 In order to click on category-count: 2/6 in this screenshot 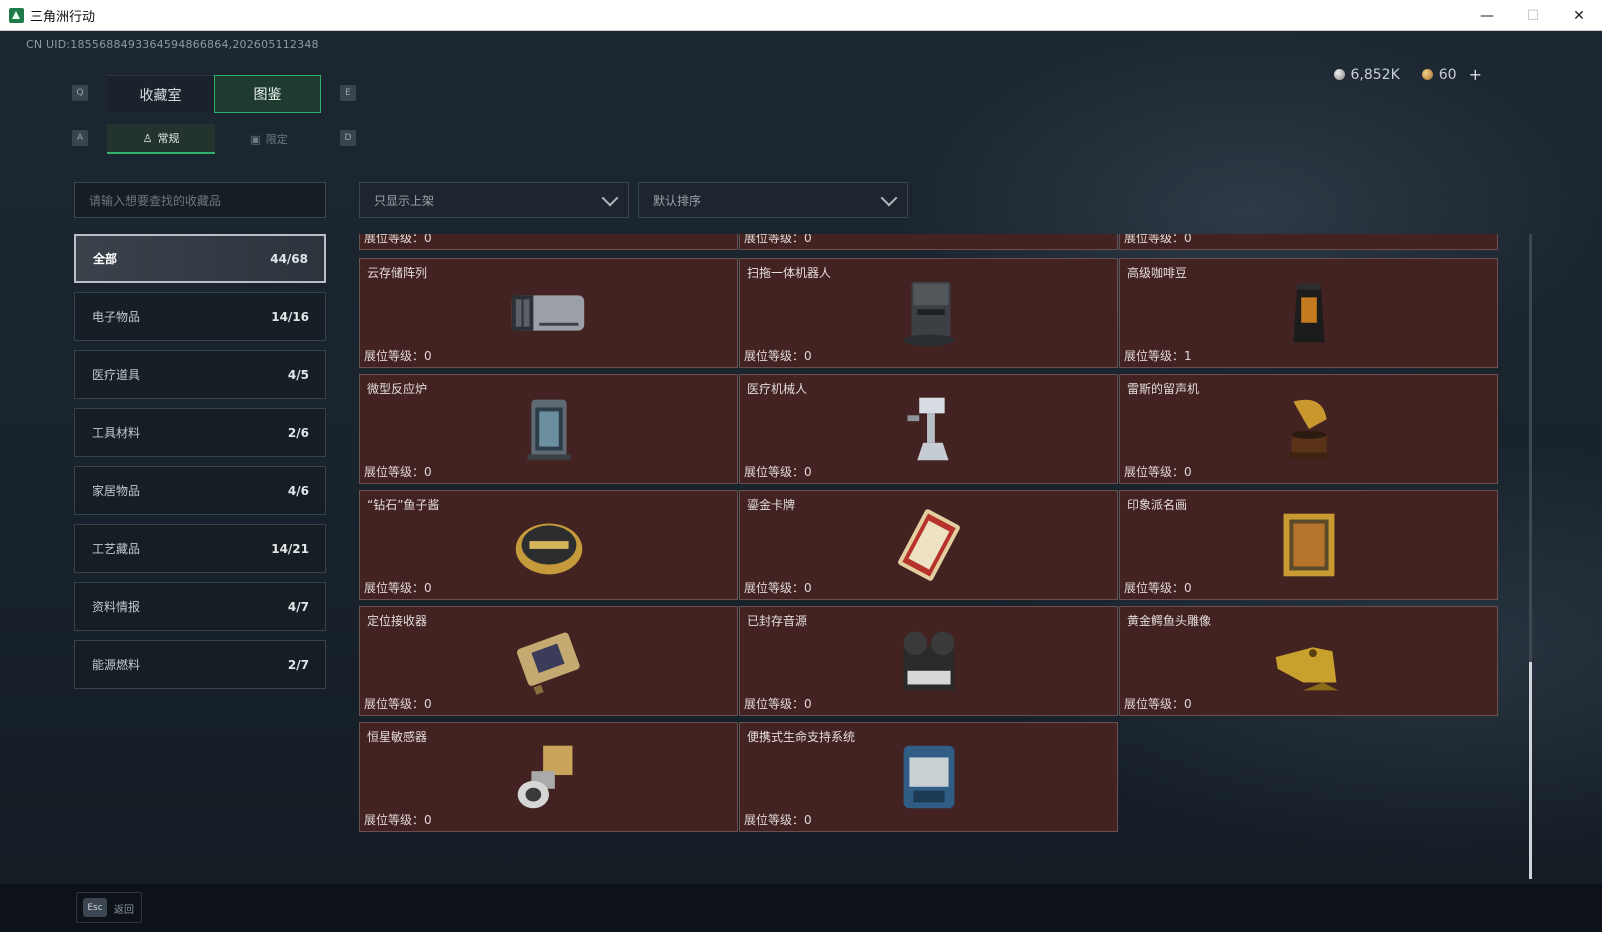, I will do `click(298, 432)`.